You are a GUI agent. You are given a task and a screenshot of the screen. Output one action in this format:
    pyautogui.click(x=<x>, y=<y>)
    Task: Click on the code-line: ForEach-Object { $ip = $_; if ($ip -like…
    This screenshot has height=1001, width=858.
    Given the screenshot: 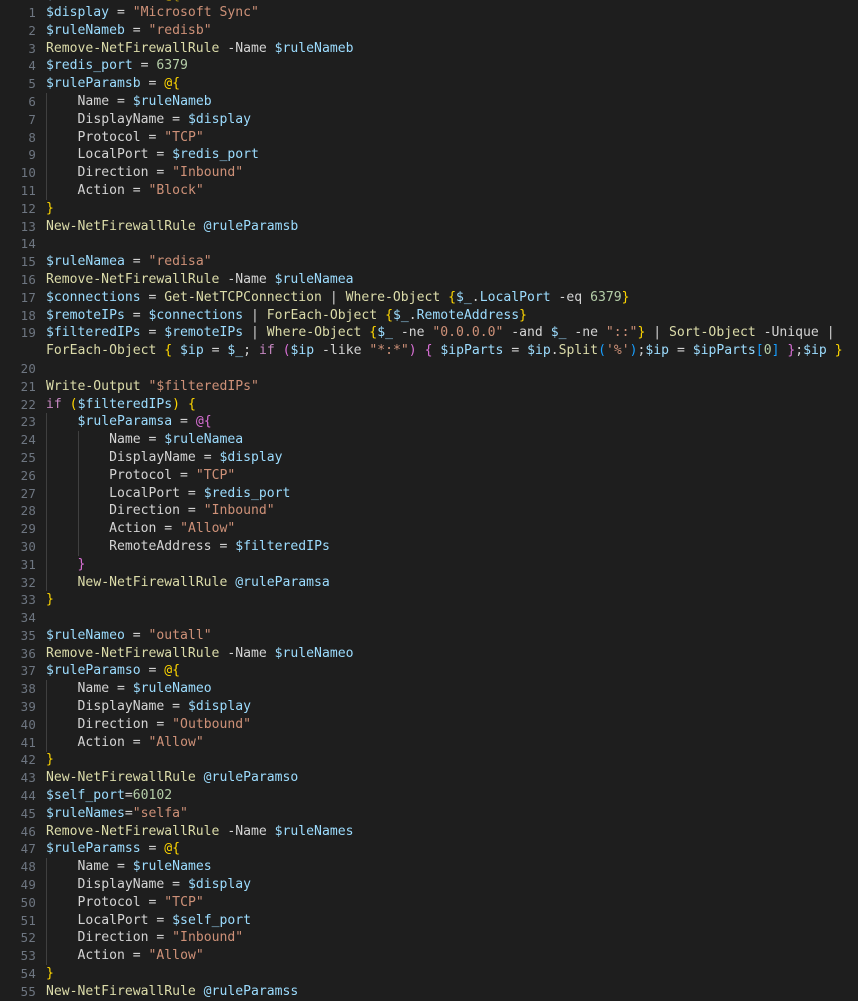 What is the action you would take?
    pyautogui.click(x=429, y=351)
    